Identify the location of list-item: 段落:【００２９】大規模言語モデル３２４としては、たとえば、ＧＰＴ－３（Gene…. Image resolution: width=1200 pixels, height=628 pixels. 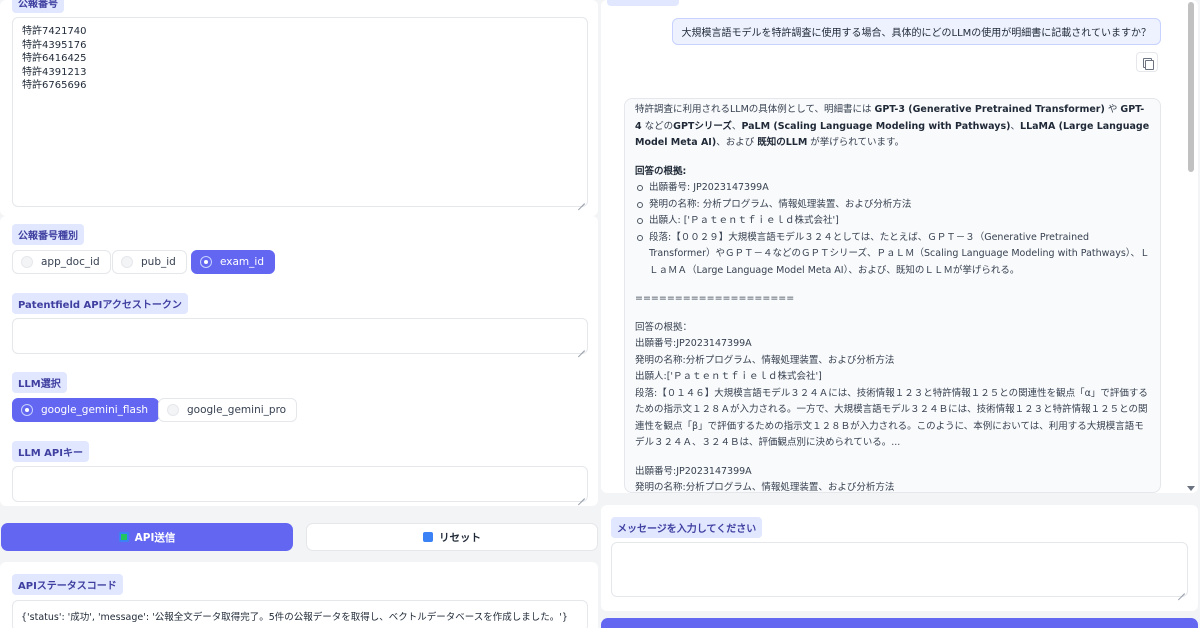
(892, 255).